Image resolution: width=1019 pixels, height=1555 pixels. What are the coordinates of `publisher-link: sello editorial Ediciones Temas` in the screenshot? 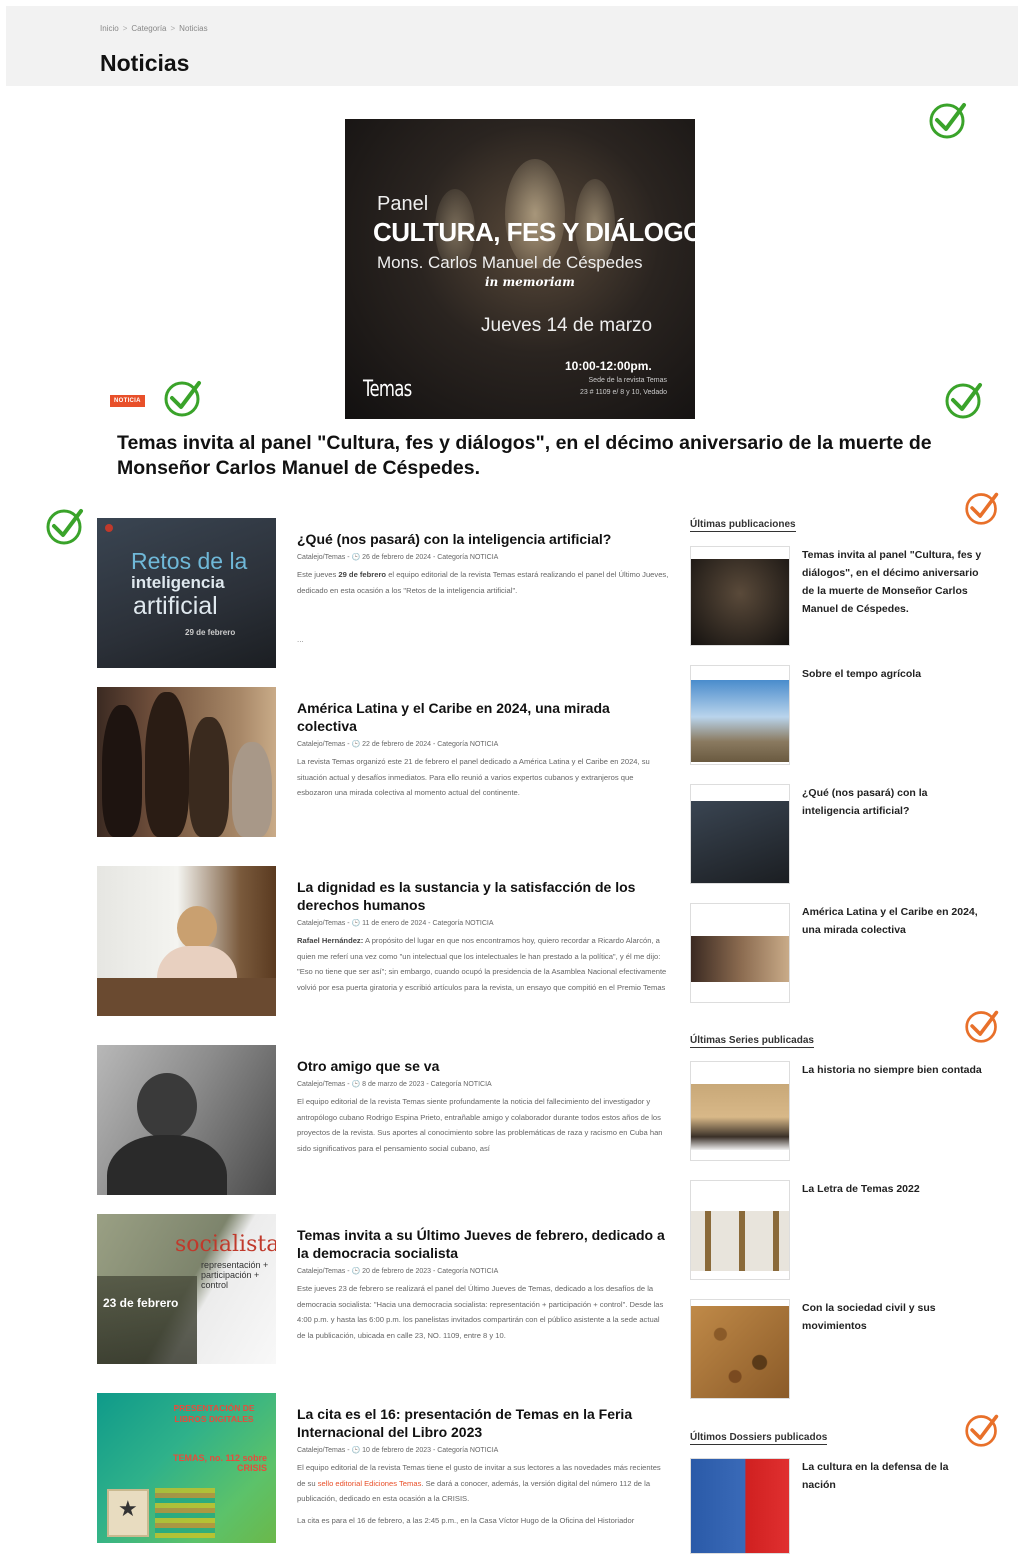 It's located at (370, 1483).